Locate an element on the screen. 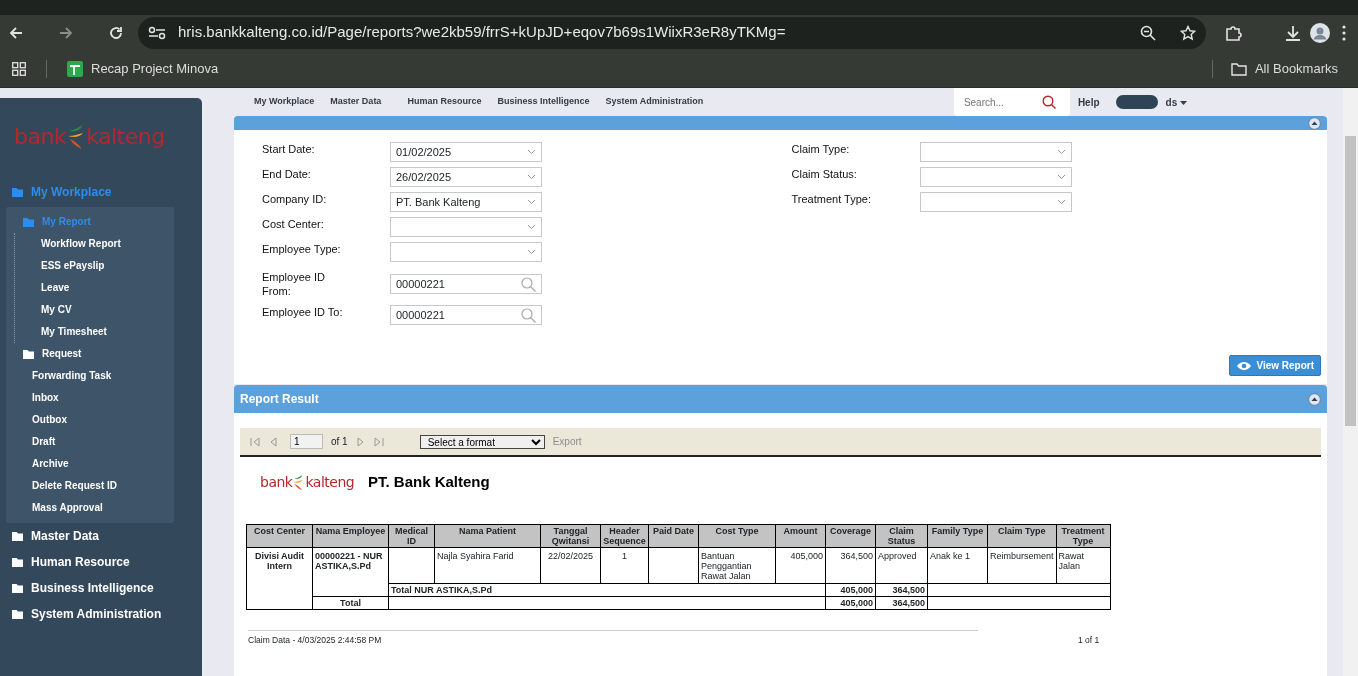 The height and width of the screenshot is (676, 1358). field-label: End Date: is located at coordinates (287, 174).